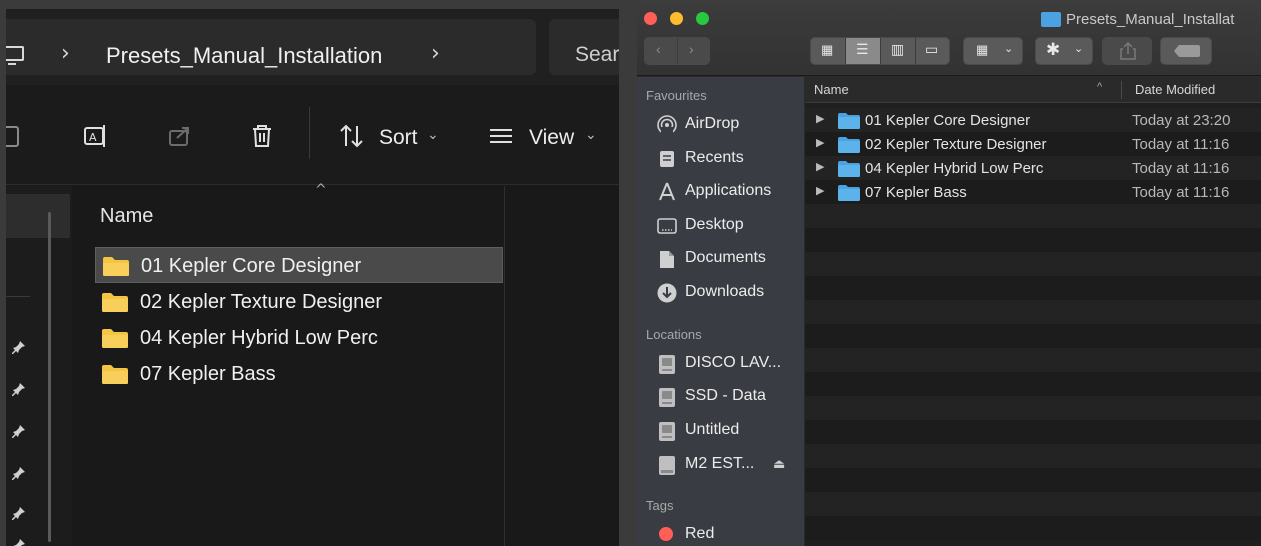 This screenshot has height=546, width=1261. Describe the element at coordinates (667, 226) in the screenshot. I see `desktop-icon` at that location.